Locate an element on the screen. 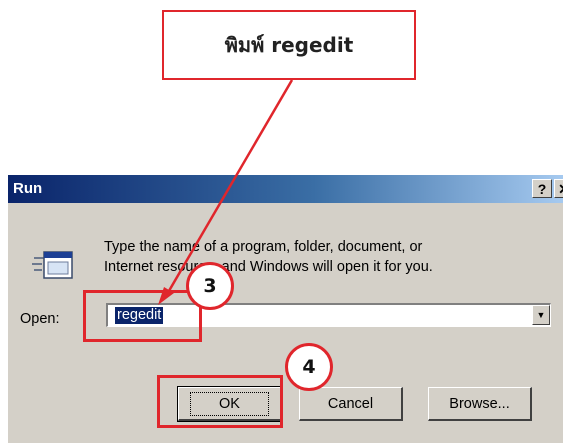  close-icon: ✕ is located at coordinates (560, 189).